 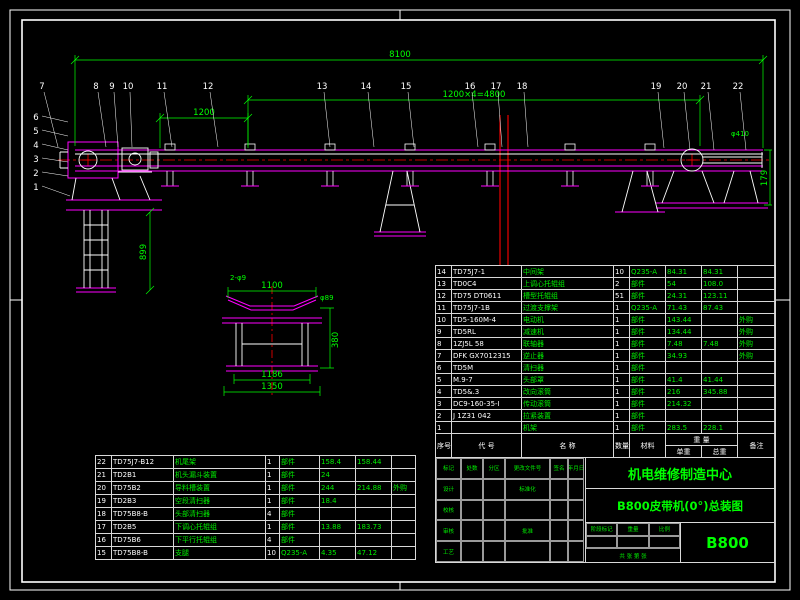 What do you see at coordinates (470, 87) in the screenshot?
I see `balloon: 16` at bounding box center [470, 87].